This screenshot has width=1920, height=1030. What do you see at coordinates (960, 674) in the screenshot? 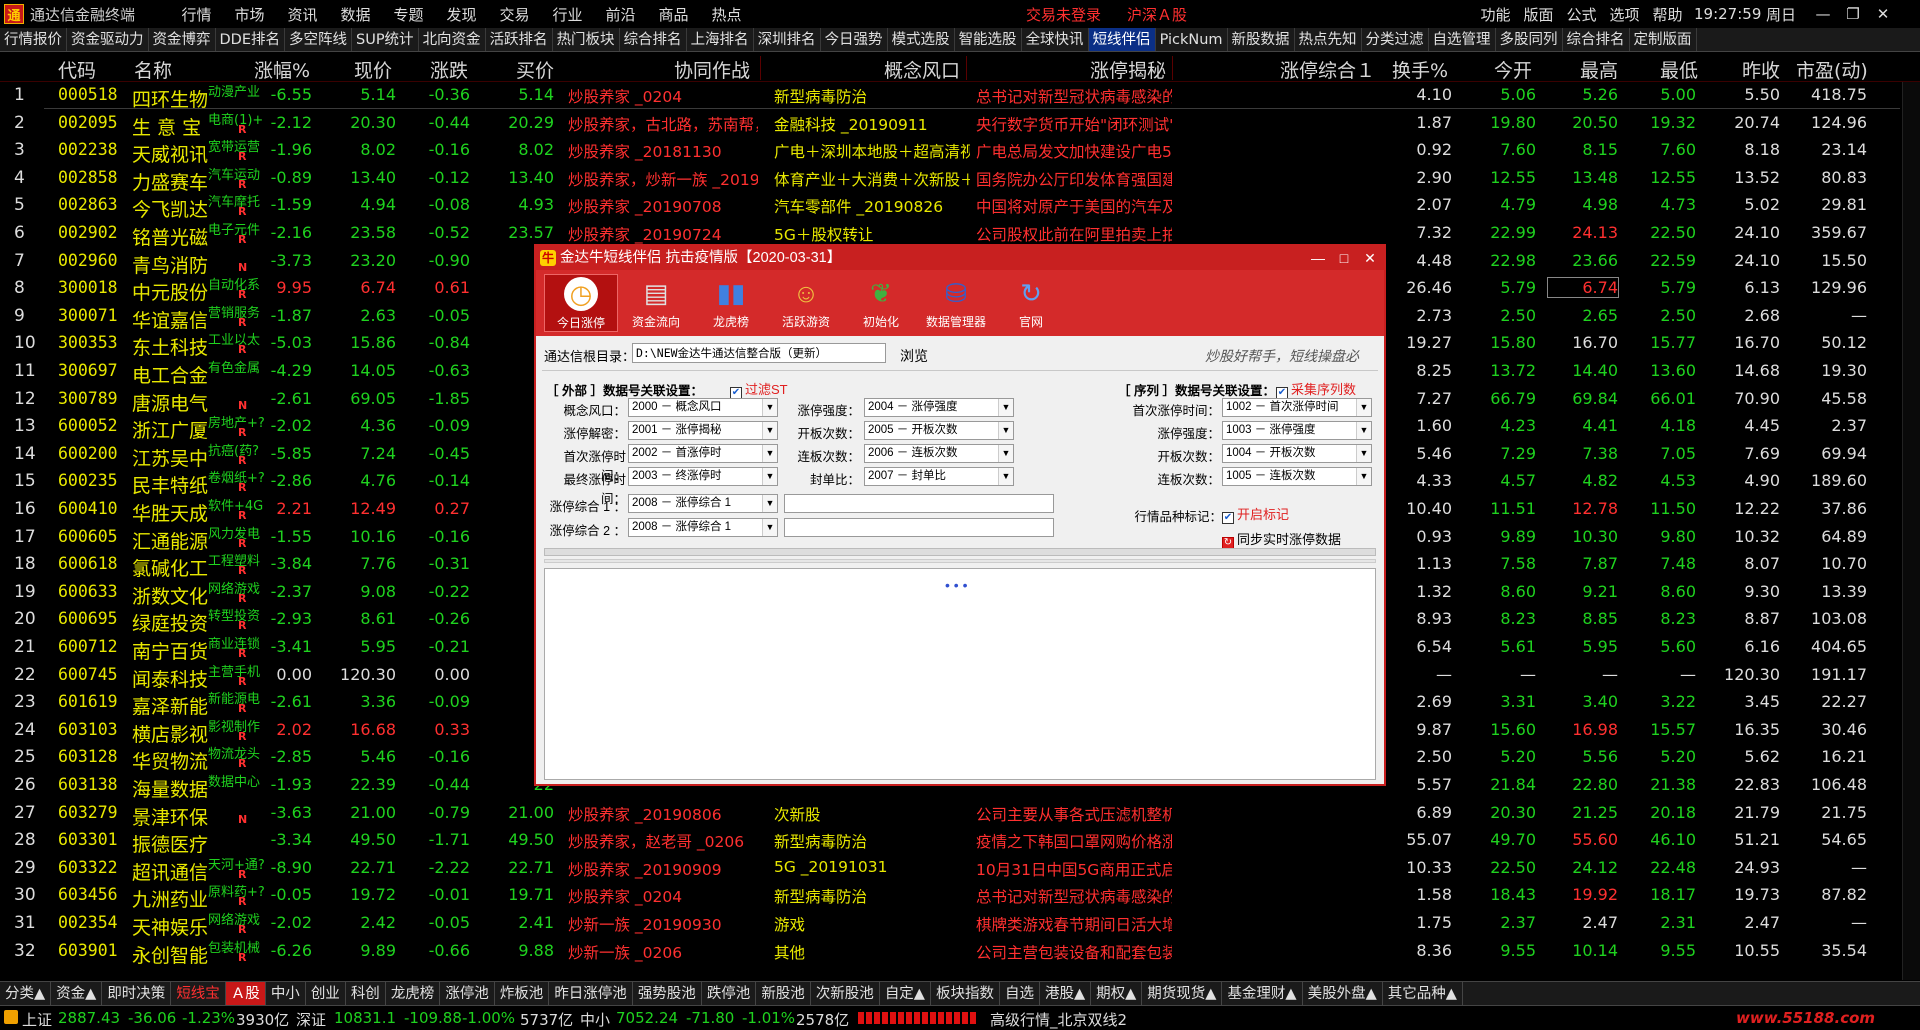
I see `log-output: • • •` at bounding box center [960, 674].